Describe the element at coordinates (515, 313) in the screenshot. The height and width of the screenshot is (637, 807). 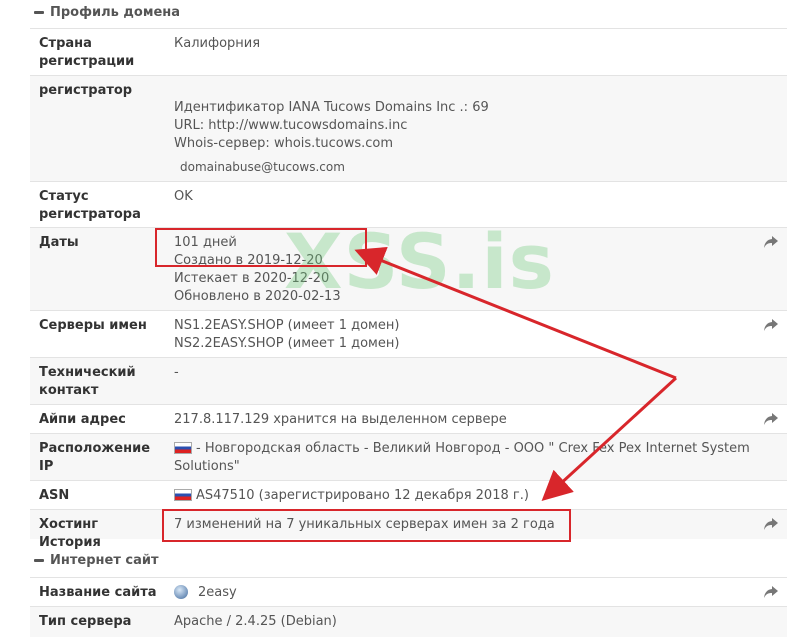
I see `annotation-arrow-to-dates` at that location.